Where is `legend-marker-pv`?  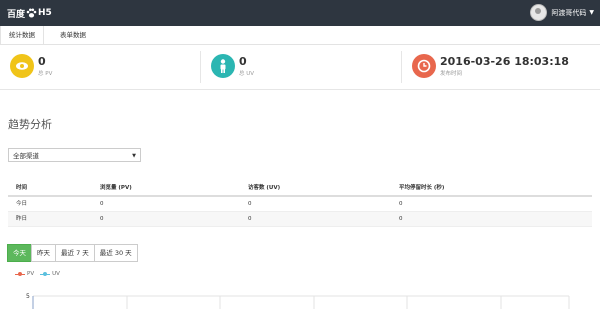 legend-marker-pv is located at coordinates (20, 273).